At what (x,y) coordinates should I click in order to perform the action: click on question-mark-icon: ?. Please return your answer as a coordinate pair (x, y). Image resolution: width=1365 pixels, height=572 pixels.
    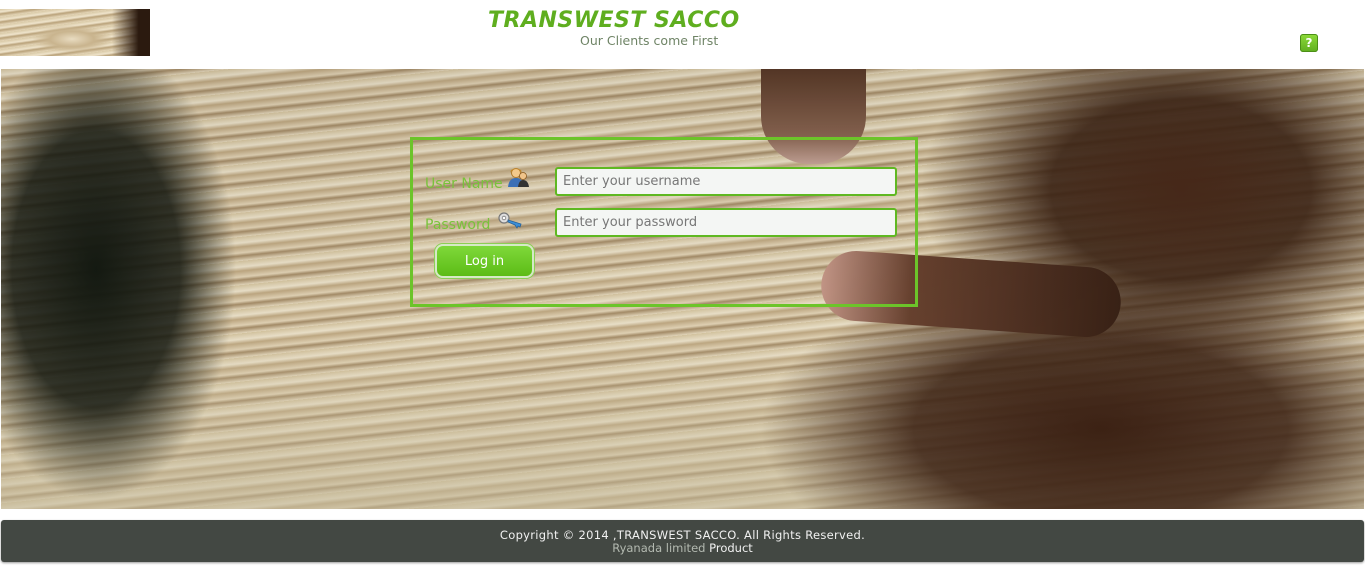
    Looking at the image, I should click on (1309, 43).